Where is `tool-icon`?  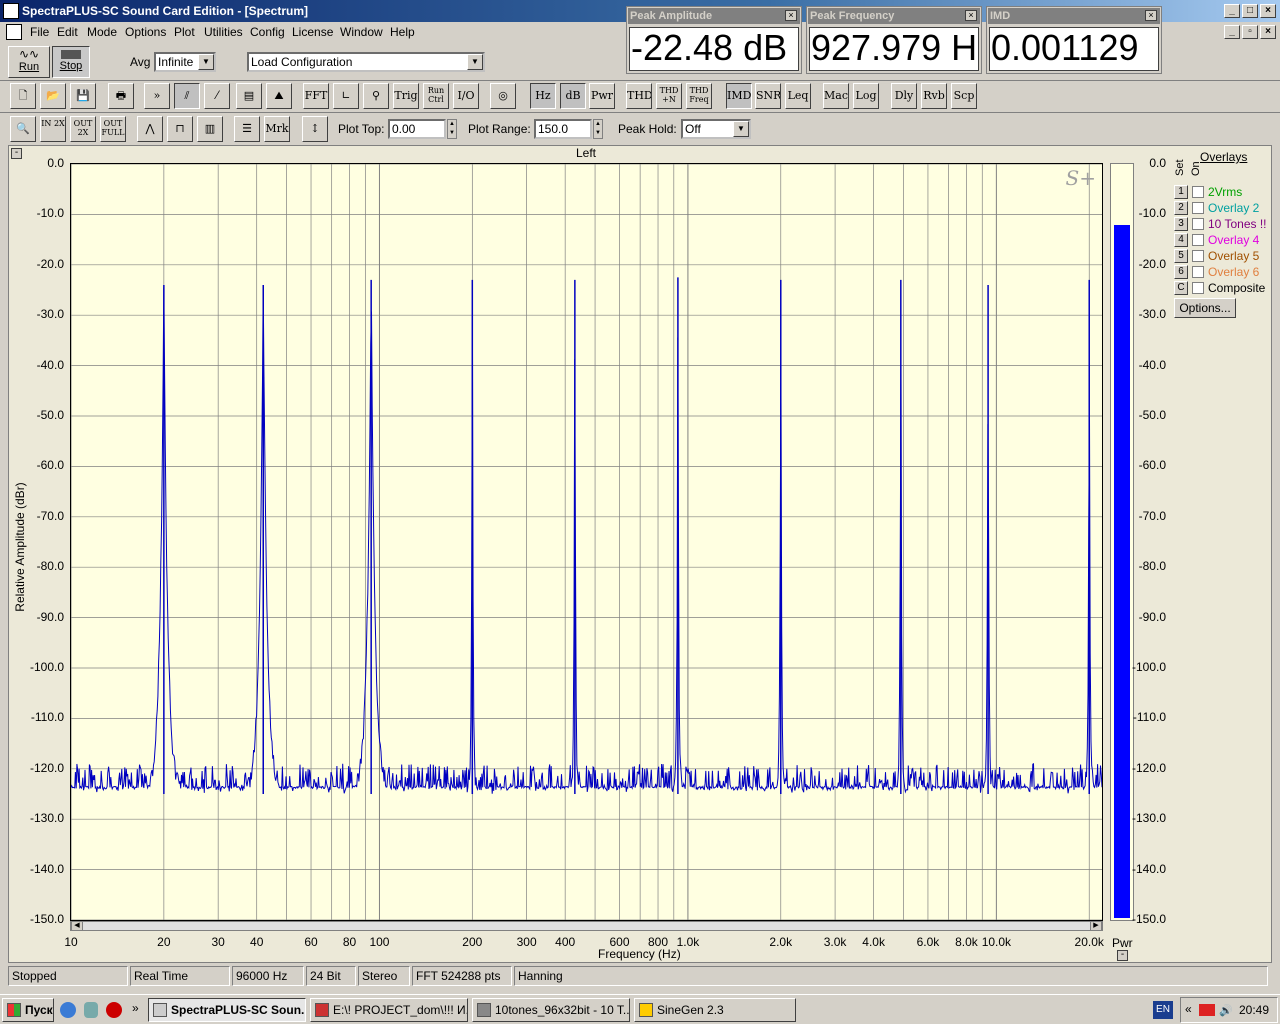
tool-icon is located at coordinates (91, 1010).